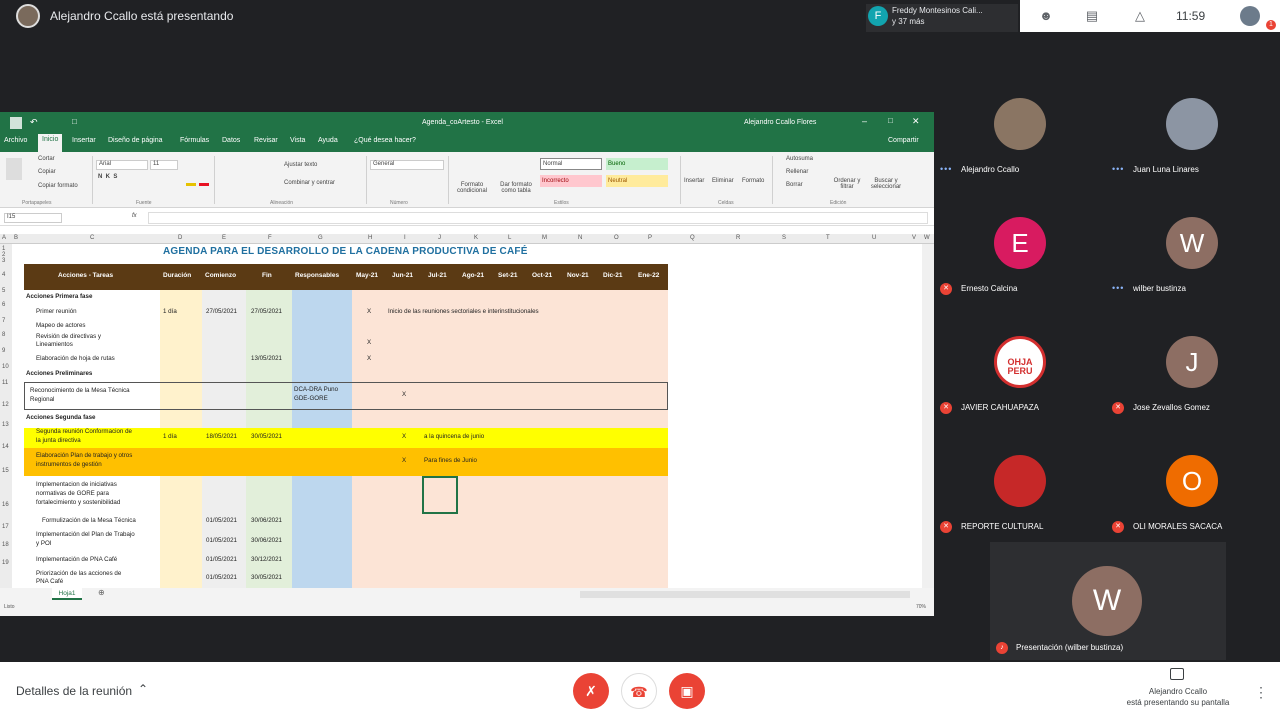  I want to click on self-avatar, so click(1250, 16).